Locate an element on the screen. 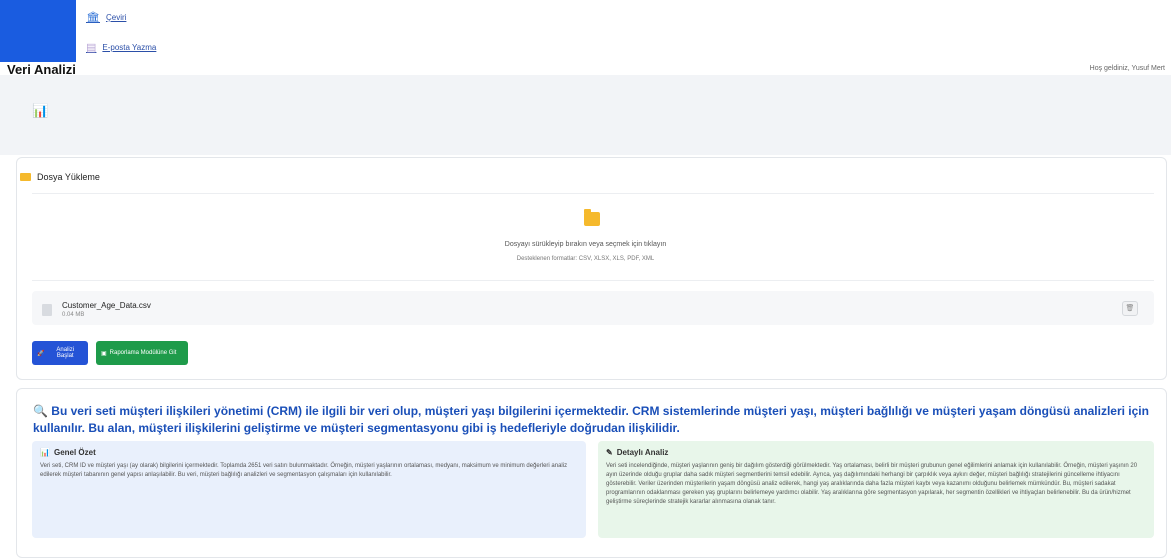  nav-item-label: E-posta Yazma is located at coordinates (129, 47).